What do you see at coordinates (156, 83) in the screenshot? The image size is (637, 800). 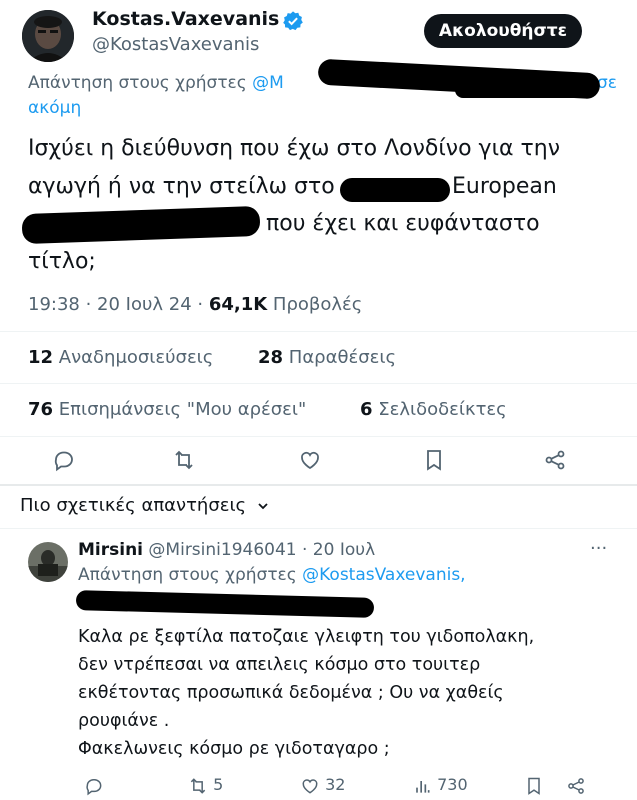 I see `reply-to-line: Απάντηση στους χρήστες @M` at bounding box center [156, 83].